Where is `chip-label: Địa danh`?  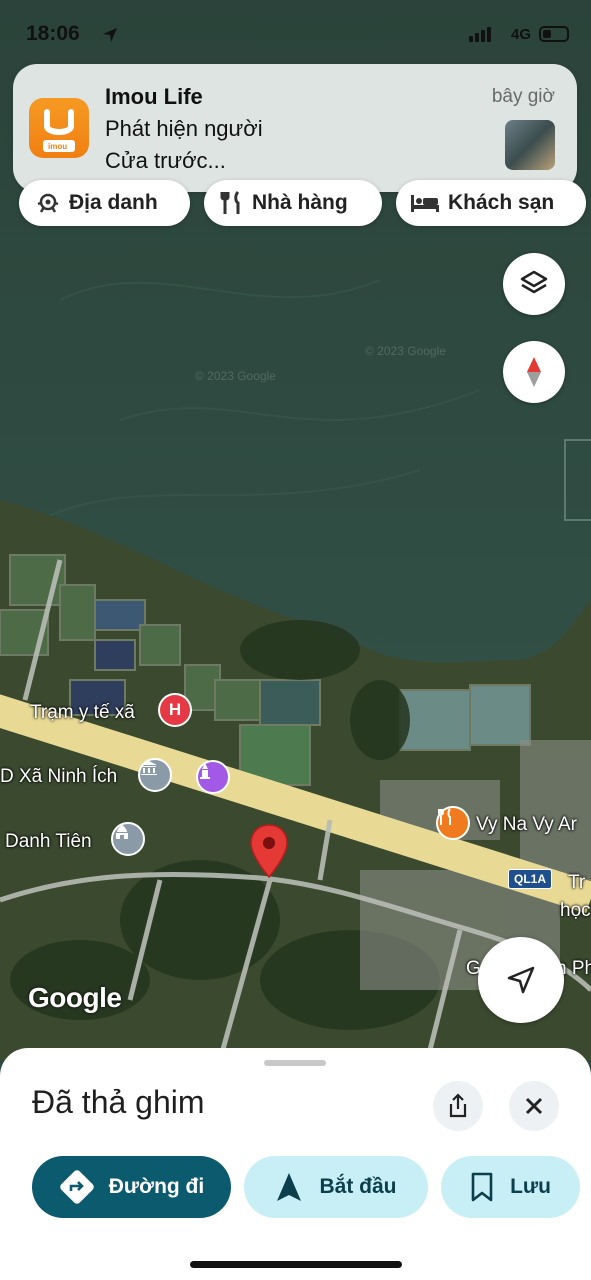 chip-label: Địa danh is located at coordinates (113, 202).